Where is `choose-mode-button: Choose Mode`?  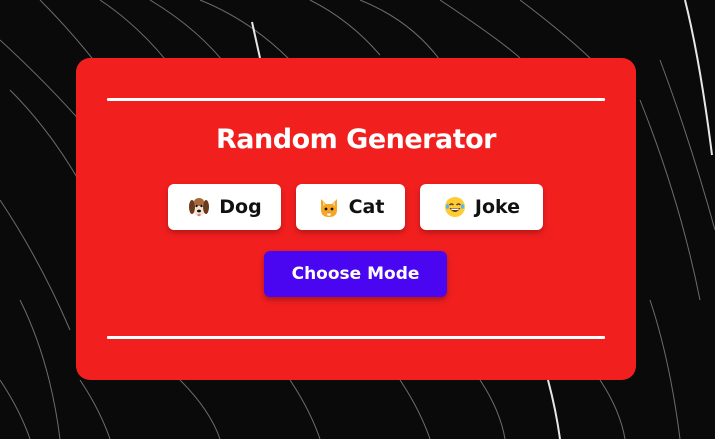 choose-mode-button: Choose Mode is located at coordinates (355, 274).